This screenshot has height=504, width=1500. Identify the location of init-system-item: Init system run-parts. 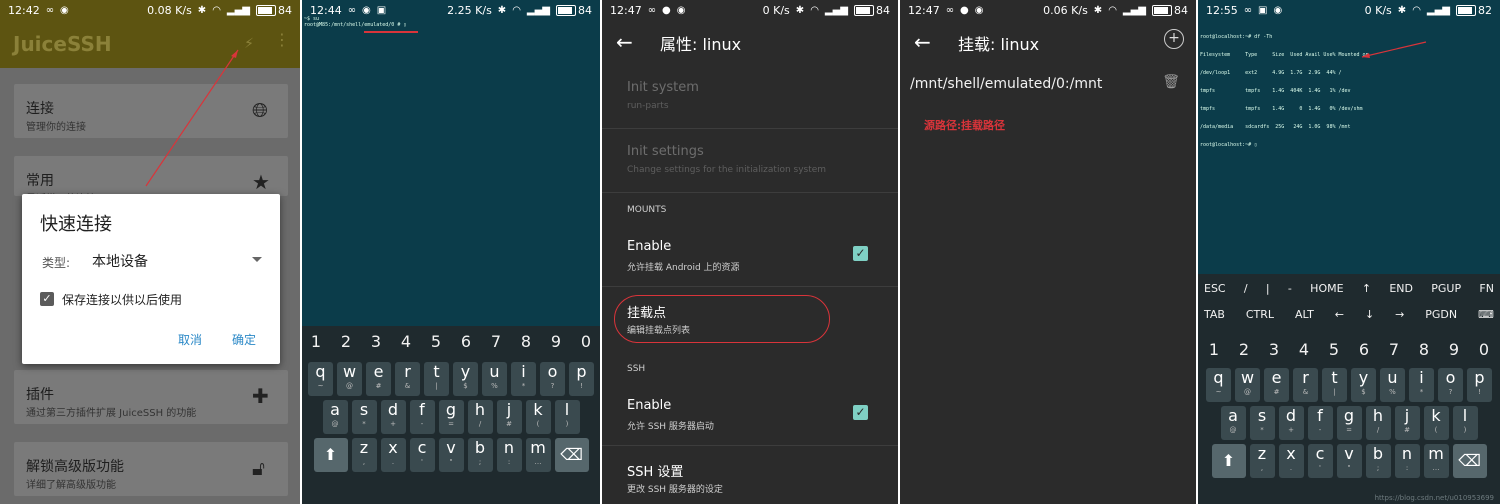
(750, 96).